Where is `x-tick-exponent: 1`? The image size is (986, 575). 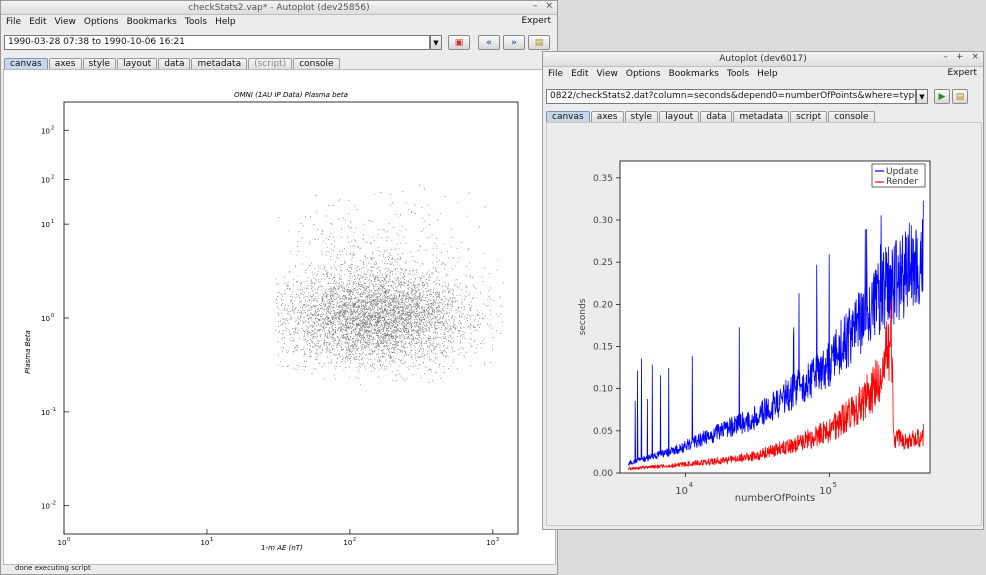
x-tick-exponent: 1 is located at coordinates (211, 540).